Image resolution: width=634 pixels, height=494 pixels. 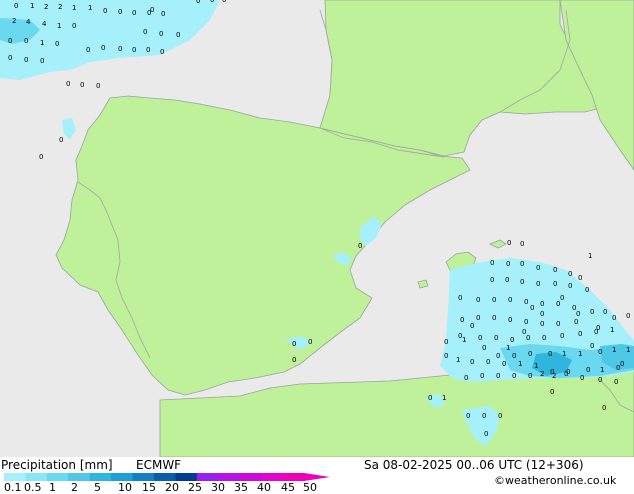 What do you see at coordinates (241, 487) in the screenshot?
I see `scale-label: 35` at bounding box center [241, 487].